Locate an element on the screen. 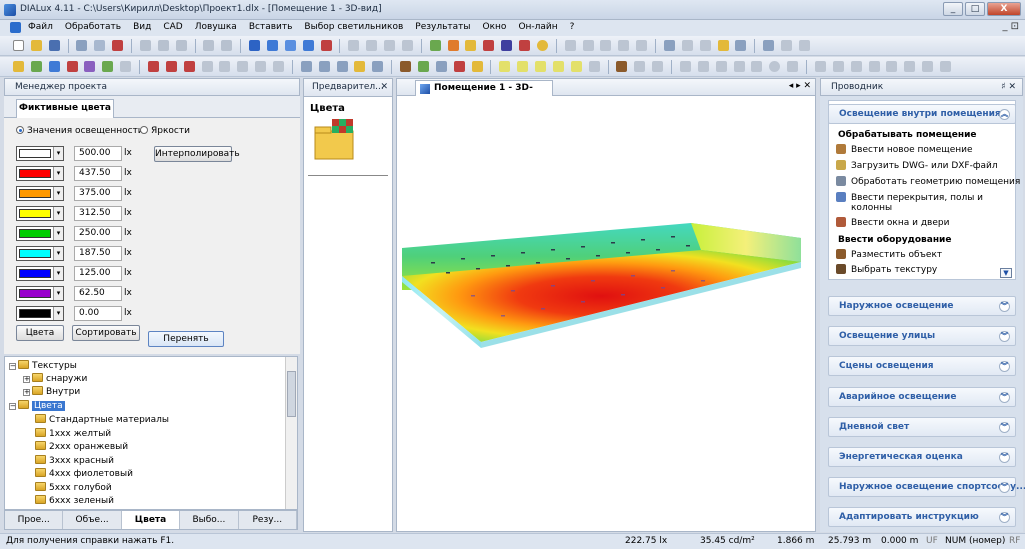 The width and height of the screenshot is (1025, 549). texture-icon is located at coordinates (622, 66).